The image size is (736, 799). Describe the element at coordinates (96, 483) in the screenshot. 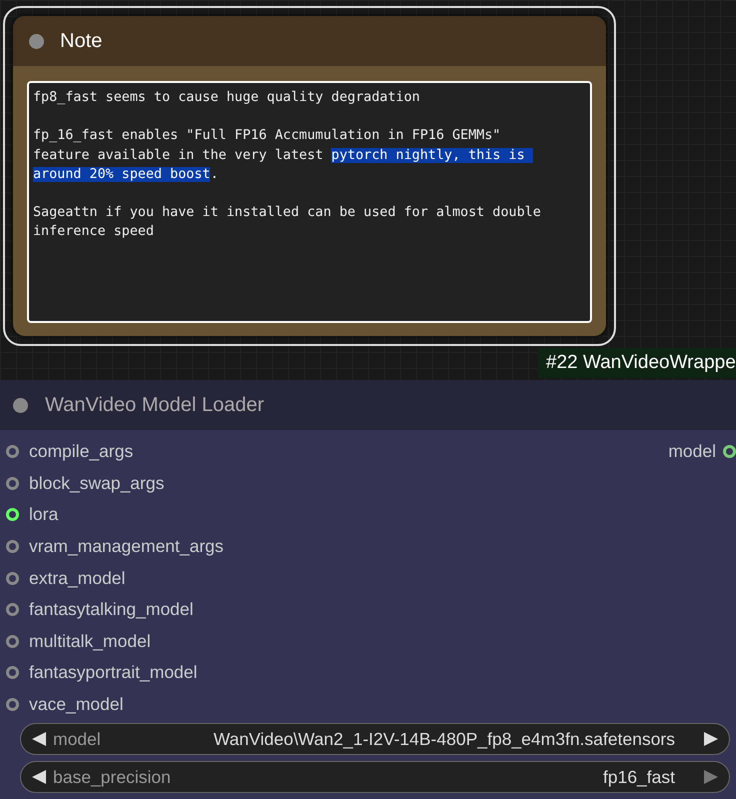

I see `input-label: block_swap_args` at that location.